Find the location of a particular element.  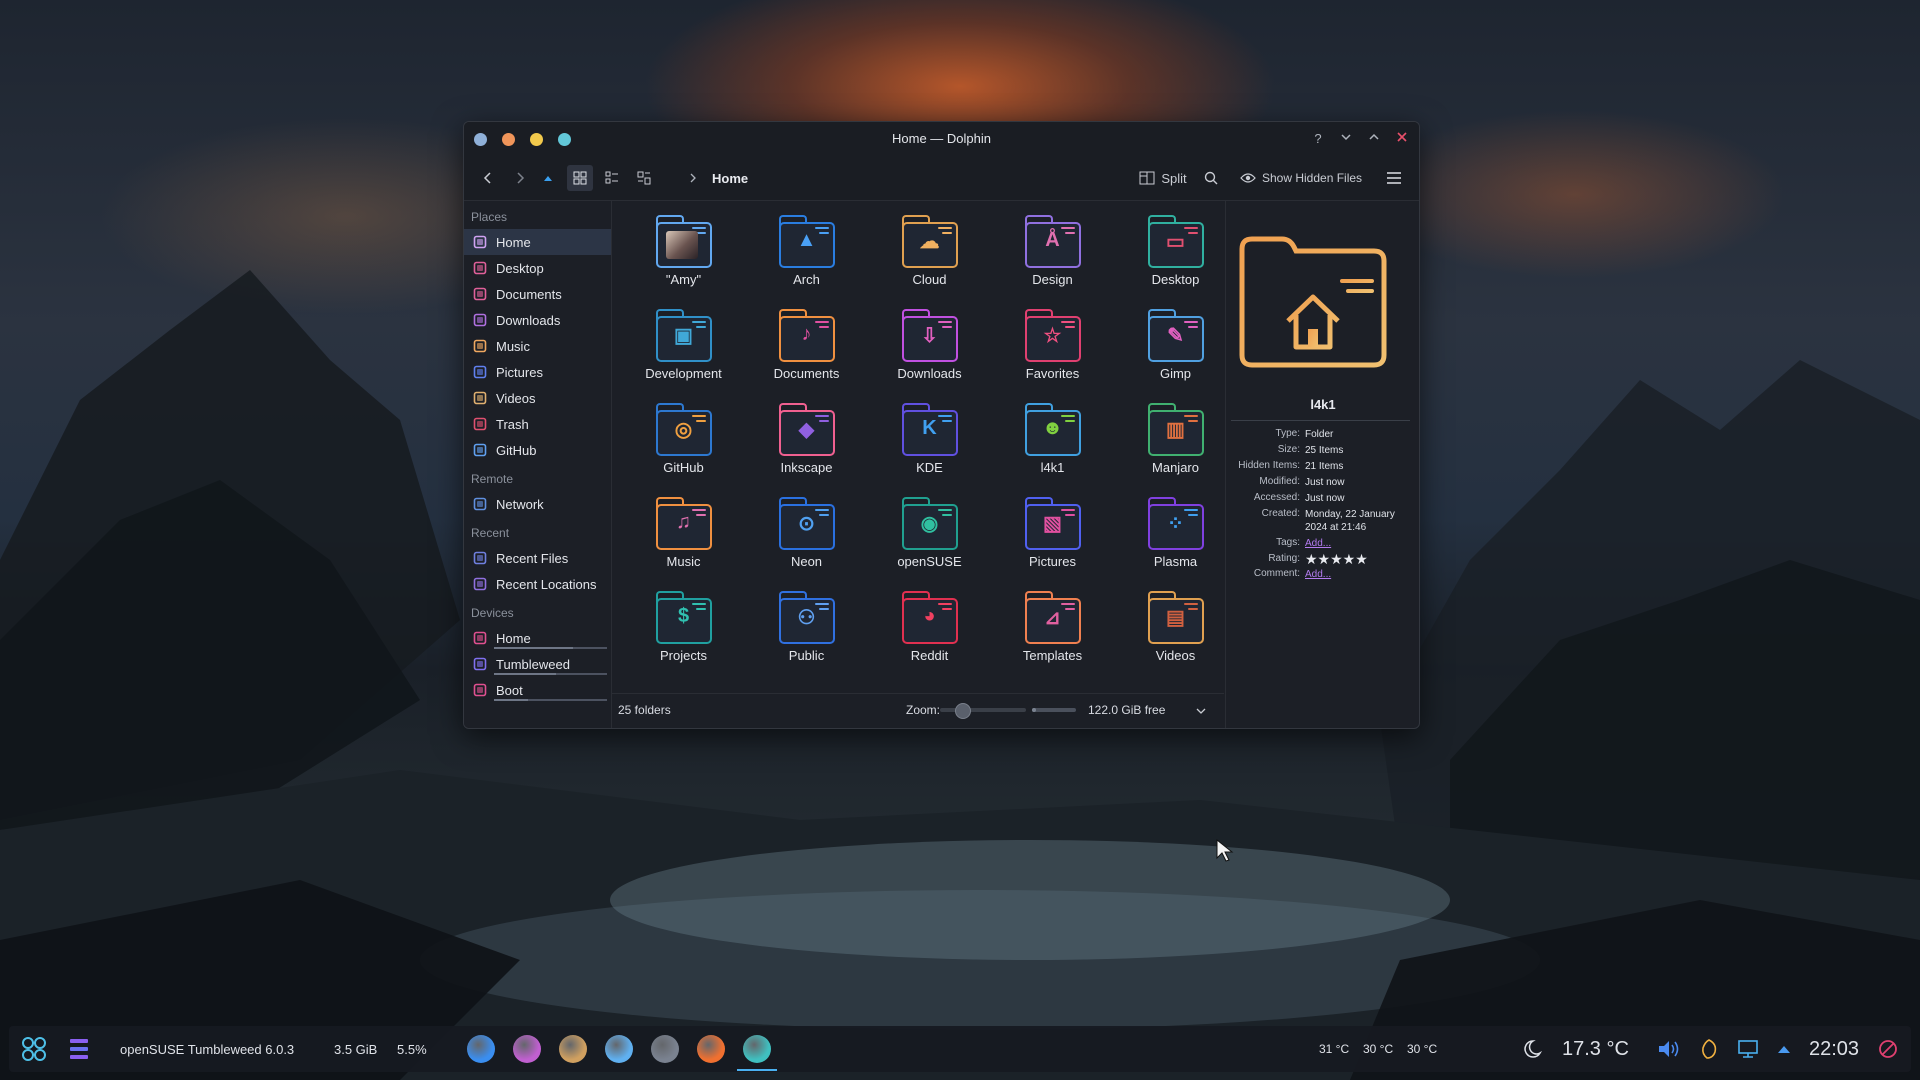

folder-item: ♫ Music is located at coordinates (683, 544).